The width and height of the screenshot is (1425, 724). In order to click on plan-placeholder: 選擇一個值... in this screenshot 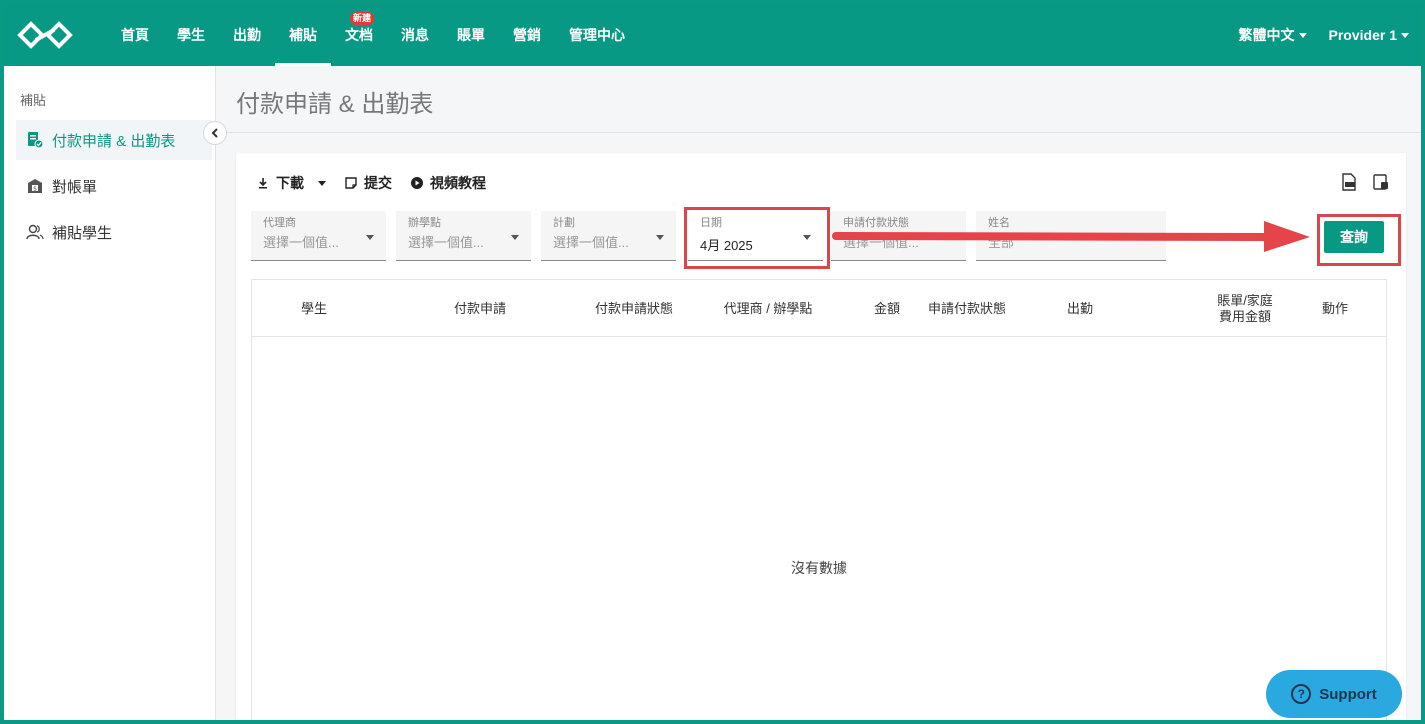, I will do `click(591, 242)`.